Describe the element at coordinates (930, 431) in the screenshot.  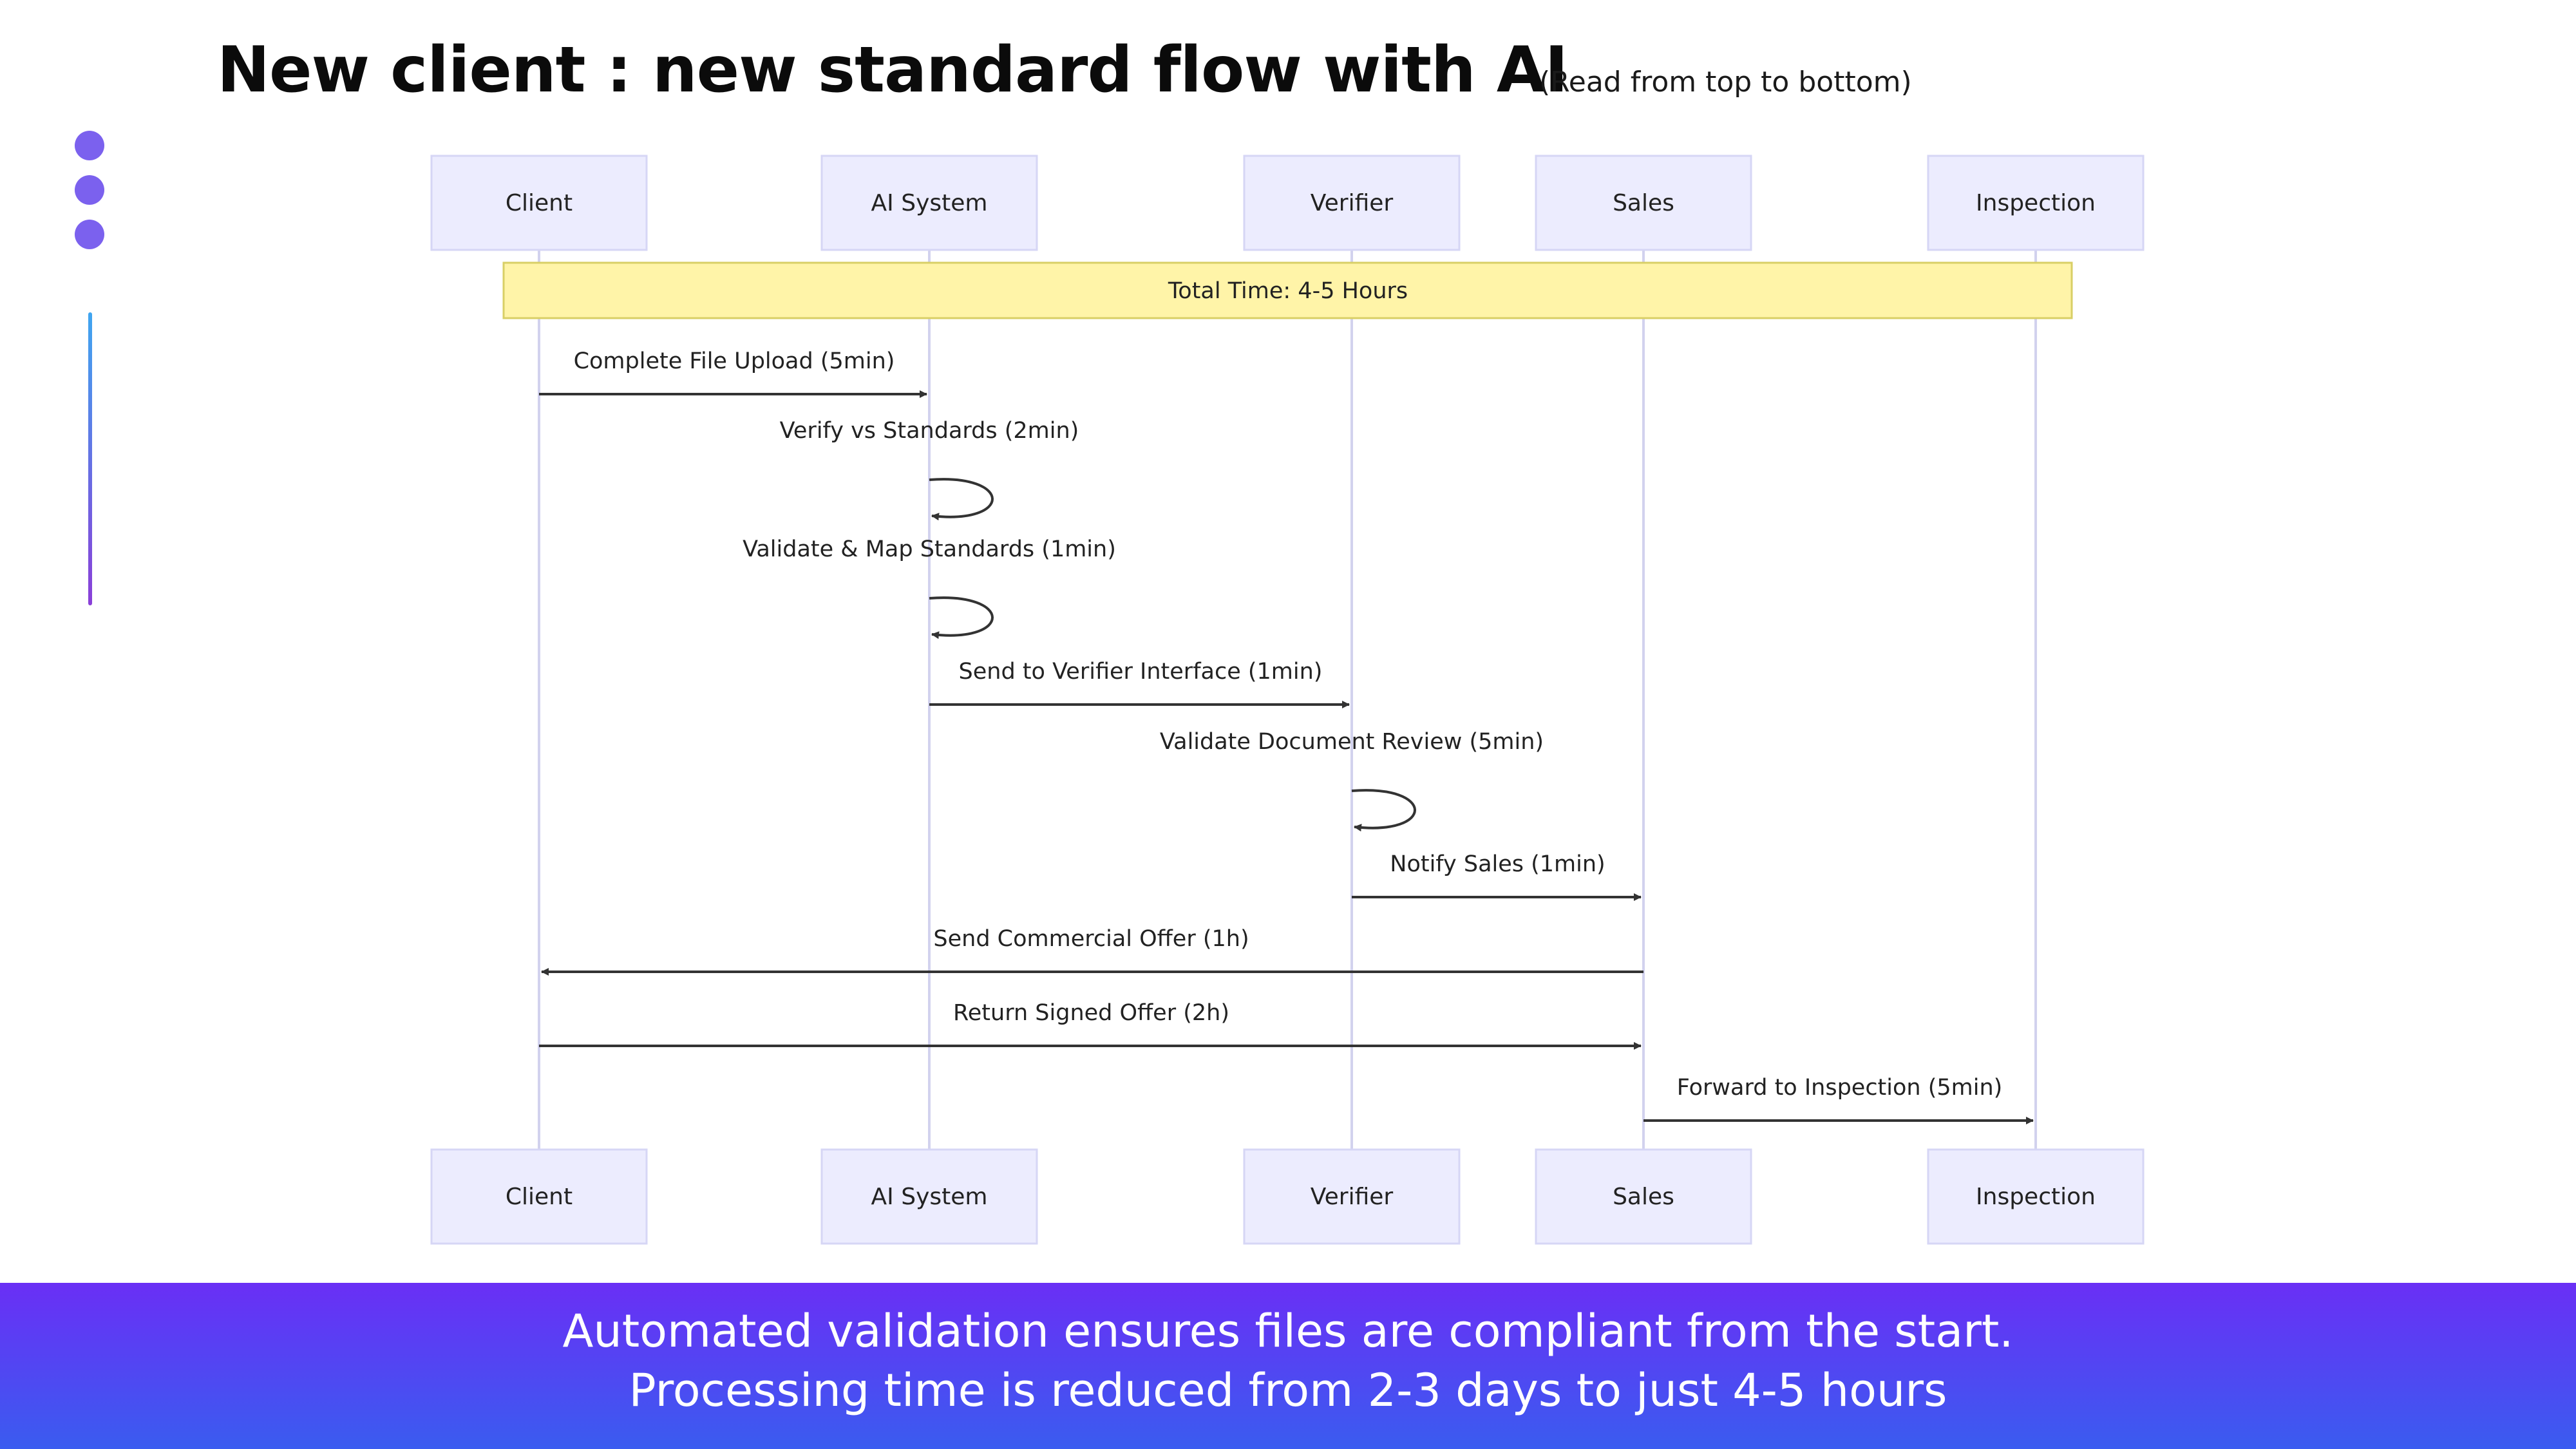
I see `message-label: Verify vs Standards (2min)` at that location.